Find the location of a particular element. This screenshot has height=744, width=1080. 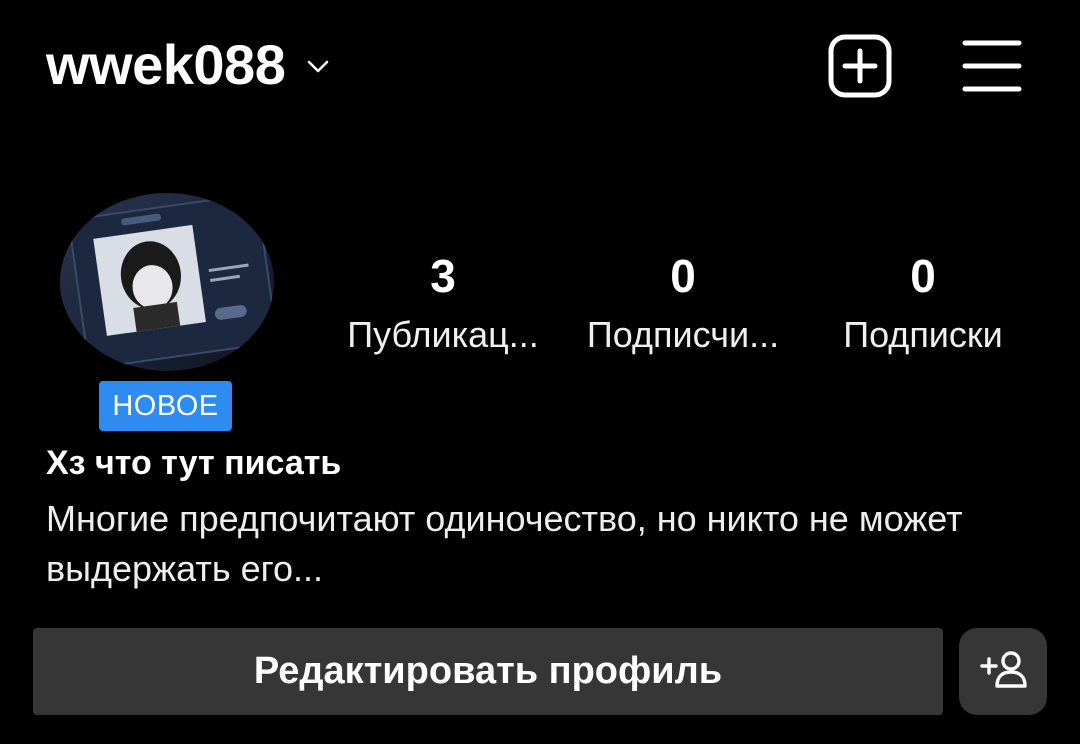

profile-name: Хз что тут писать is located at coordinates (194, 463).